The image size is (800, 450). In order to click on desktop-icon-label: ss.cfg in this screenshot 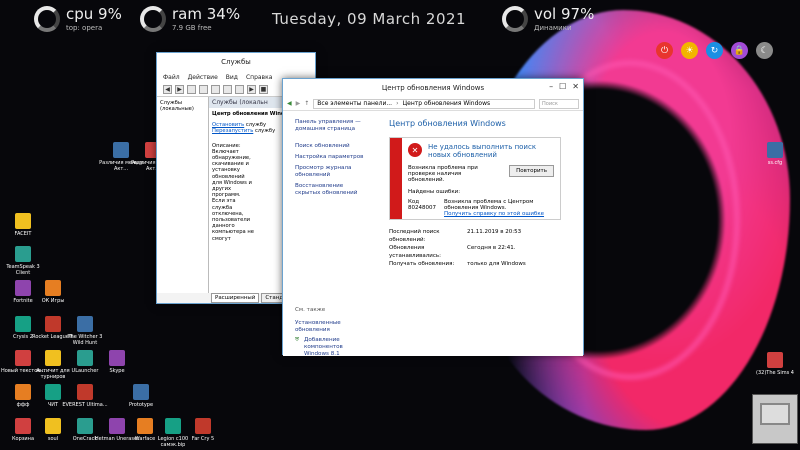, I will do `click(775, 163)`.